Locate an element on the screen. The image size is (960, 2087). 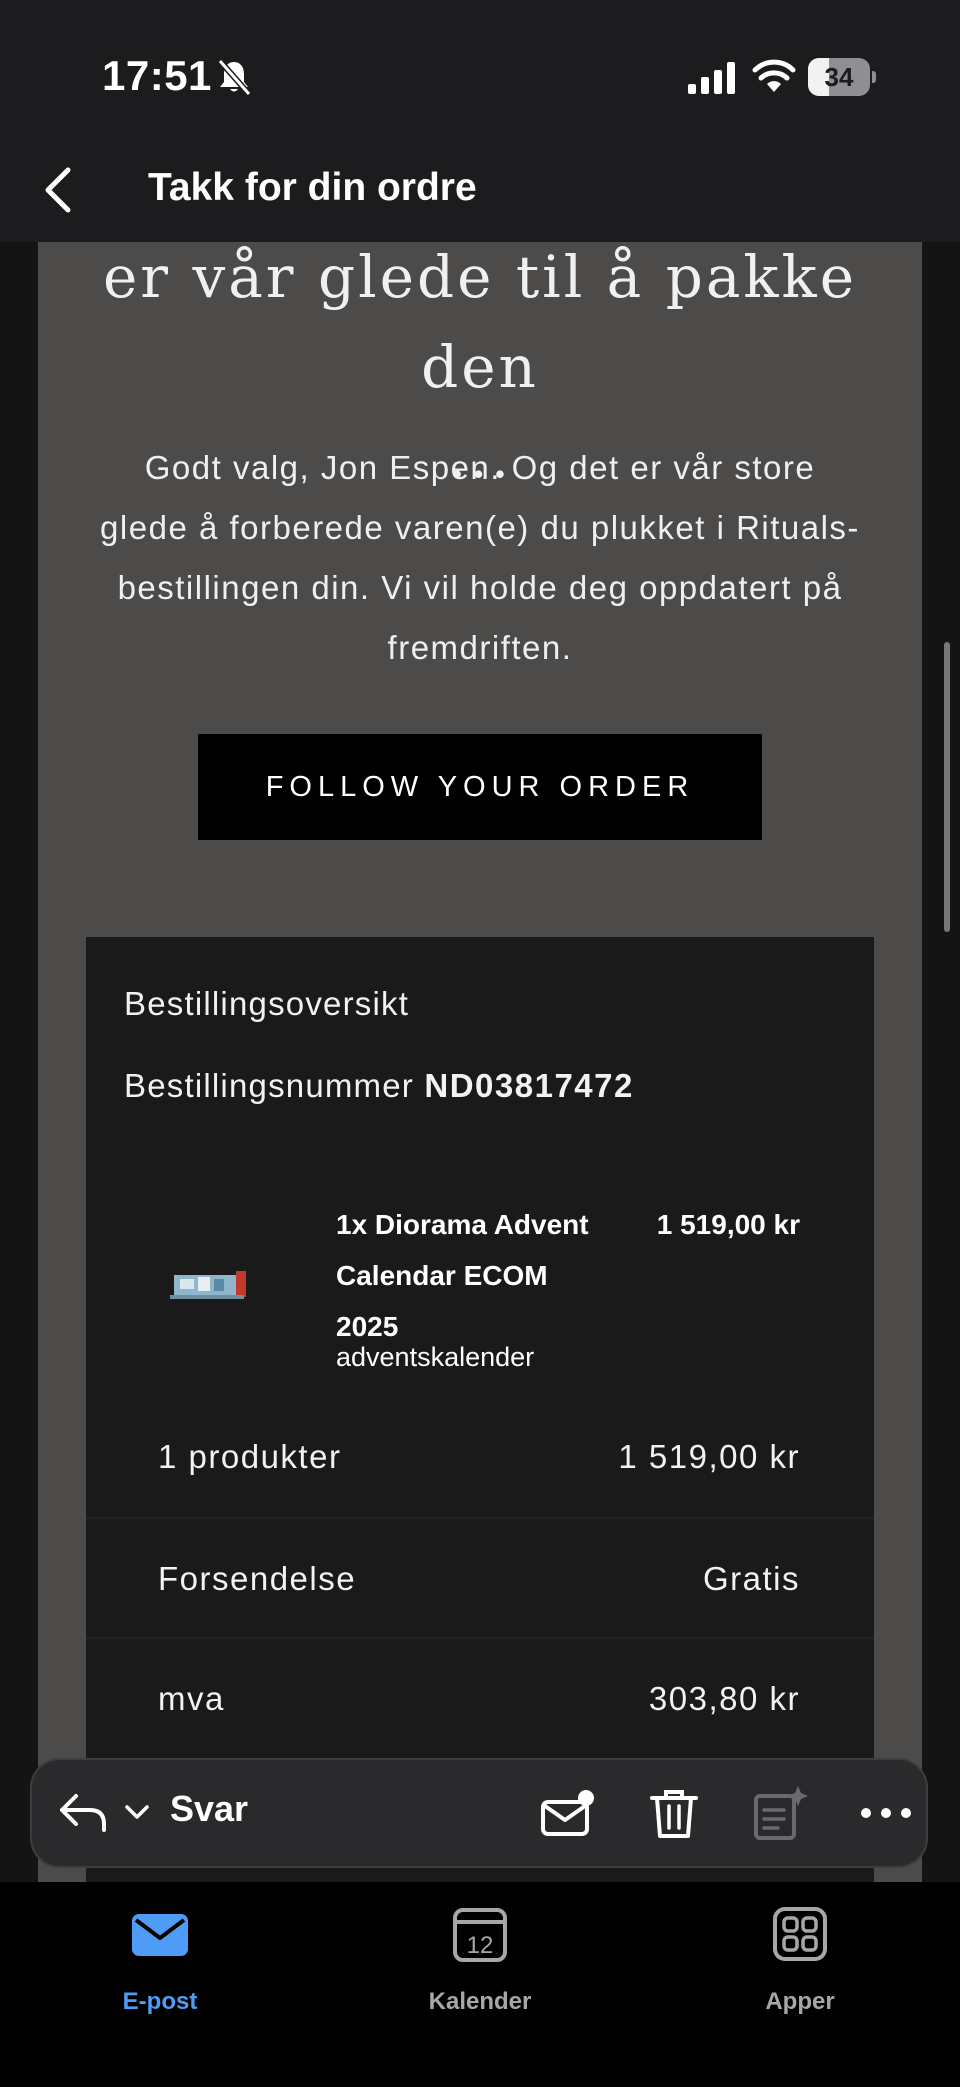
mail-icon is located at coordinates (160, 1935).